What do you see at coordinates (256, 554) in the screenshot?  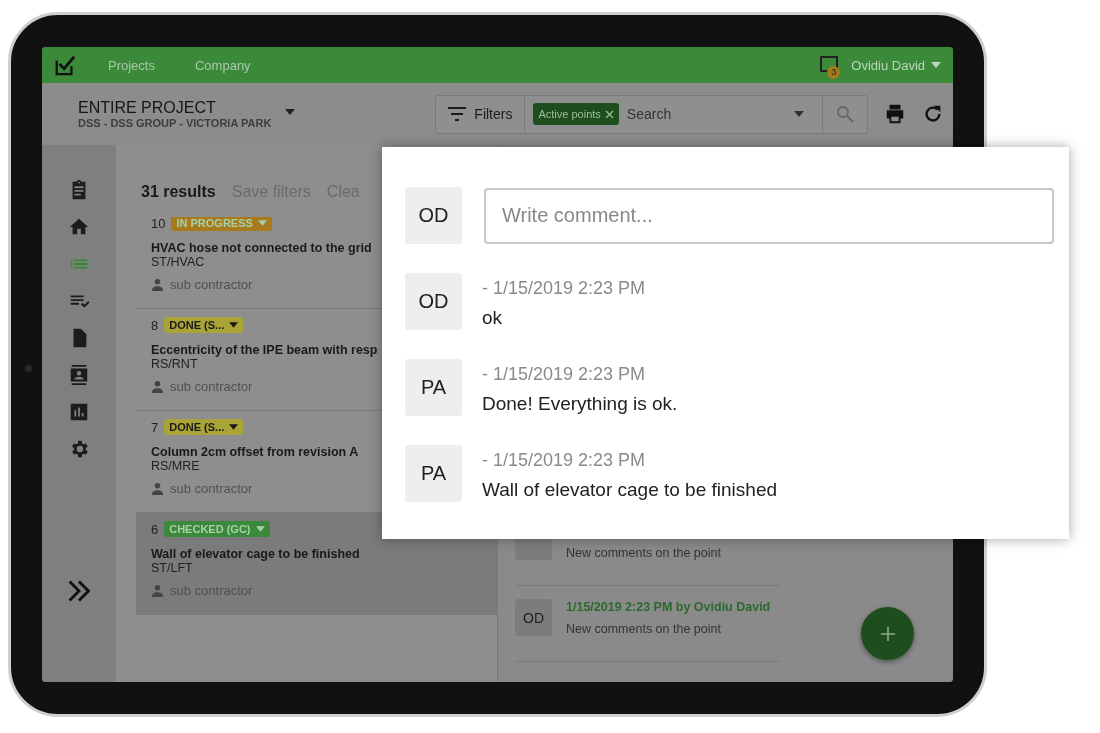 I see `point-title: Wall of elevator cage to be finished` at bounding box center [256, 554].